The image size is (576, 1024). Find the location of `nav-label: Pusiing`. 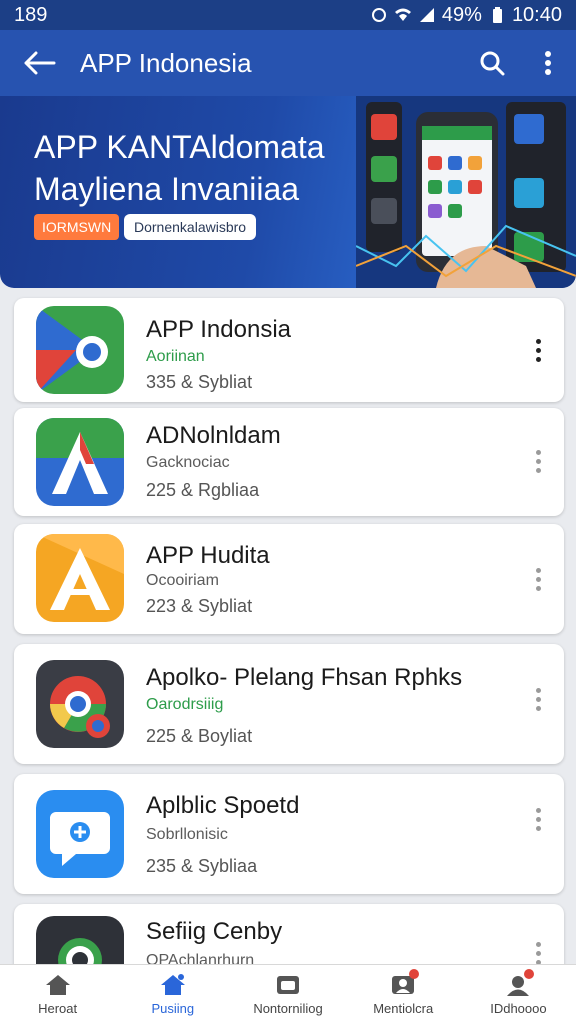

nav-label: Pusiing is located at coordinates (173, 1008).